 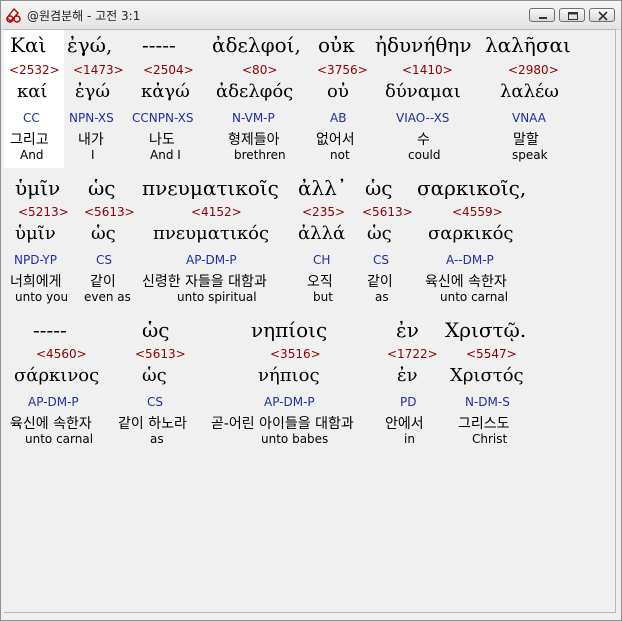 What do you see at coordinates (466, 282) in the screenshot?
I see `korean-gloss: 육신에 속한자` at bounding box center [466, 282].